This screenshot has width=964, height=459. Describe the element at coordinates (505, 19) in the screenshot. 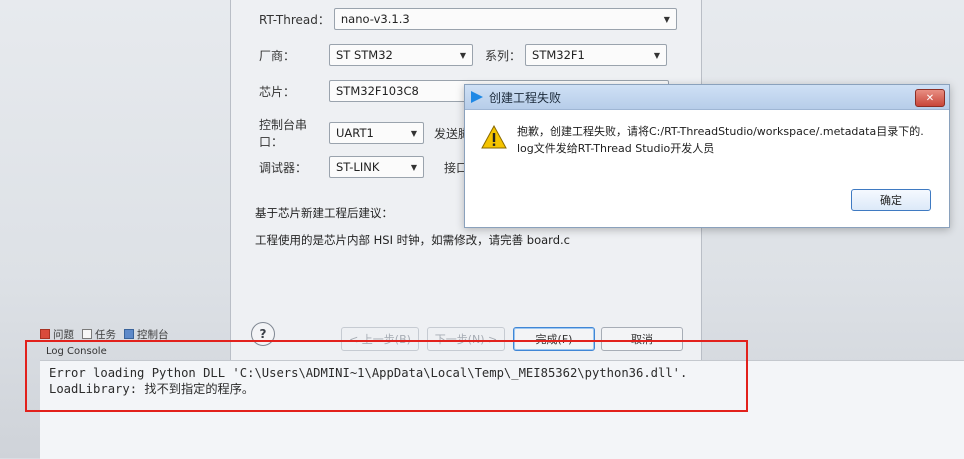

I see `rtthread-version-select: nano-v3.1.3 ▼` at that location.